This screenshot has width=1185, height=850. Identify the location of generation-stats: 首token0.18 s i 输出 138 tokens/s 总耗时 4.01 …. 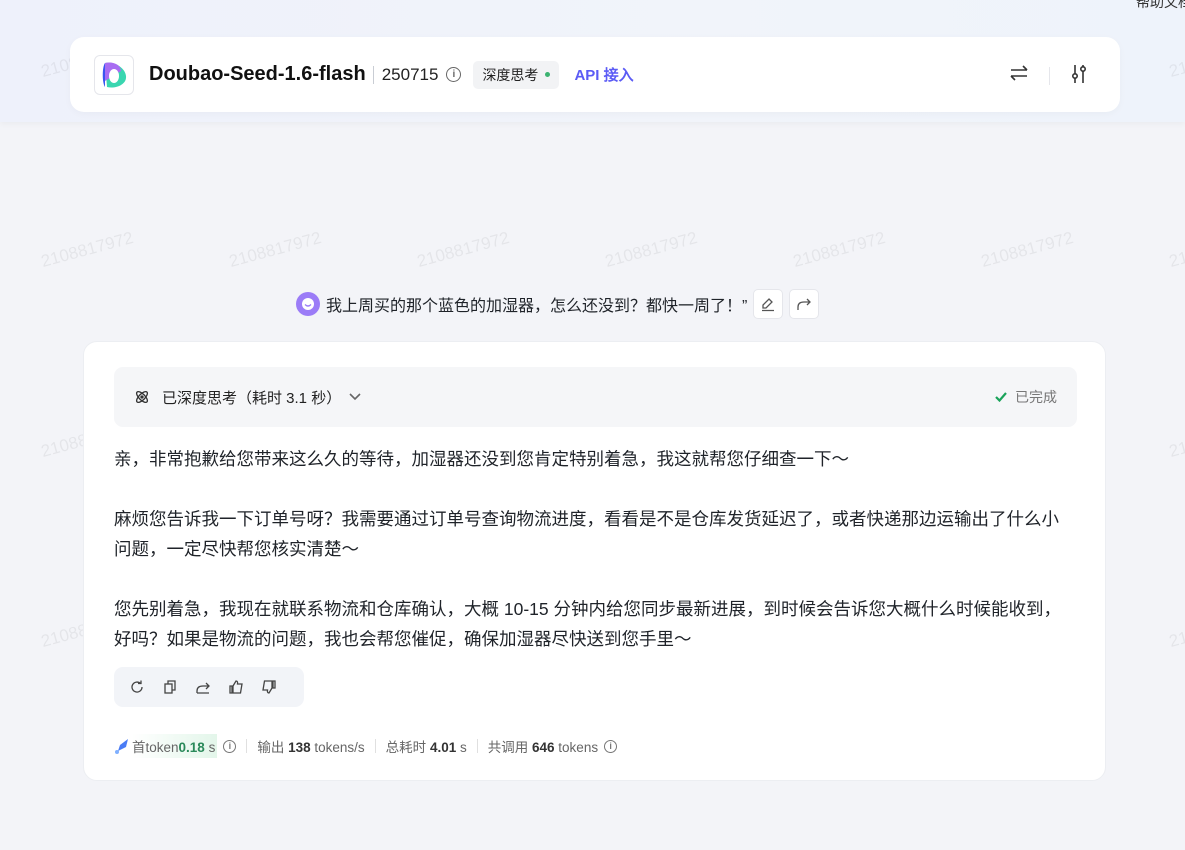
(366, 746).